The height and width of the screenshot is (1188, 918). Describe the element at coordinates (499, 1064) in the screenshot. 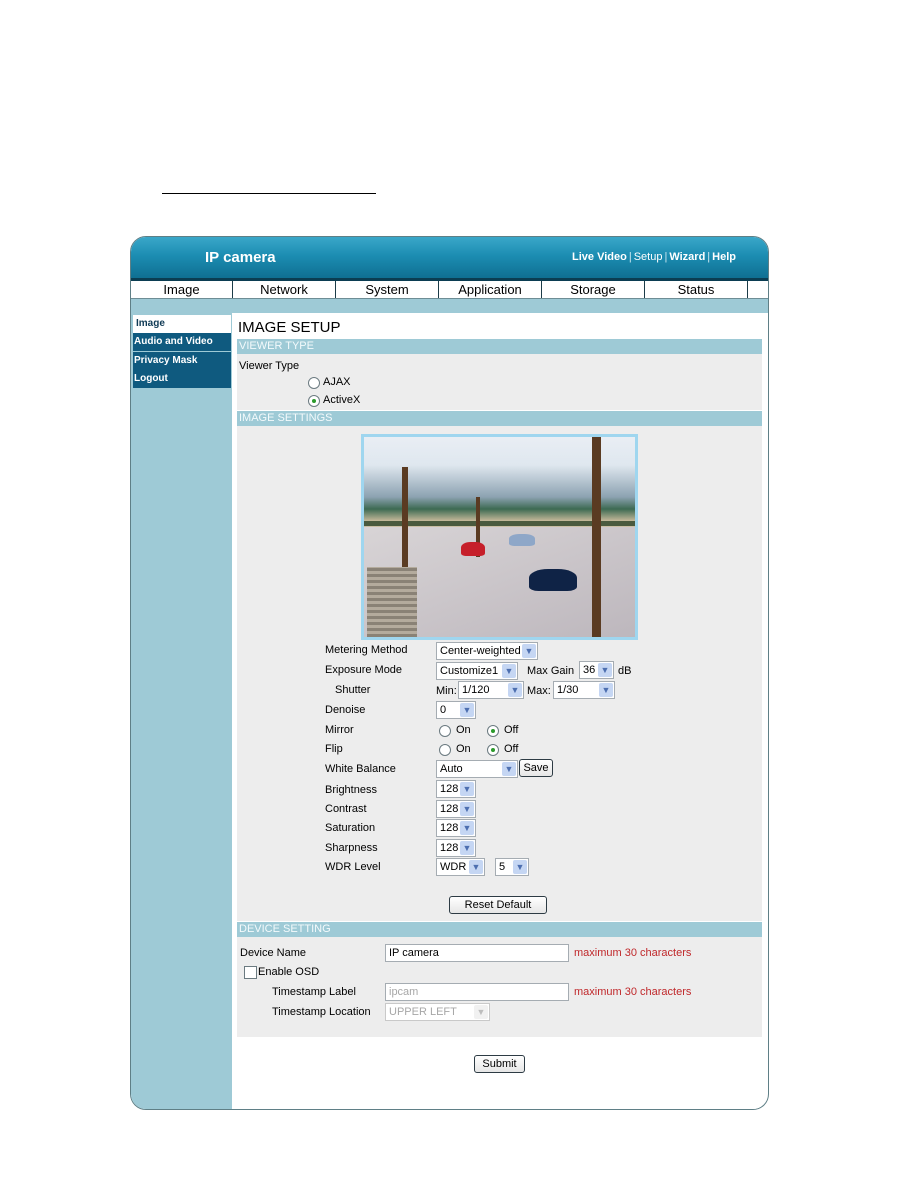

I see `submit-button: Submit` at that location.